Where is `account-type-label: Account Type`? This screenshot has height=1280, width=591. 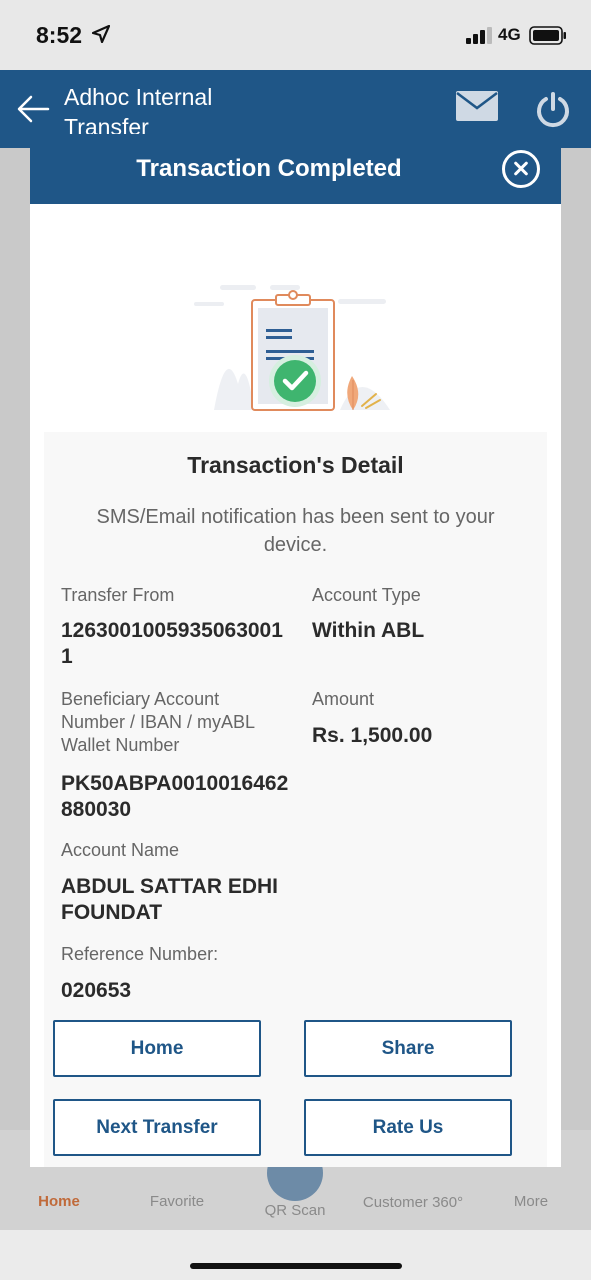
account-type-label: Account Type is located at coordinates (366, 595).